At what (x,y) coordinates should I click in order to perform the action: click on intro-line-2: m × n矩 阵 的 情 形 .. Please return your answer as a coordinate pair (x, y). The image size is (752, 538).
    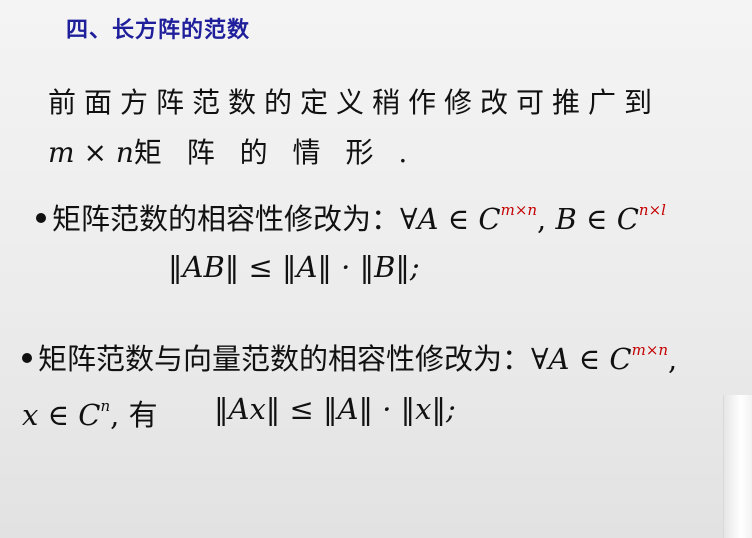
    Looking at the image, I should click on (378, 153).